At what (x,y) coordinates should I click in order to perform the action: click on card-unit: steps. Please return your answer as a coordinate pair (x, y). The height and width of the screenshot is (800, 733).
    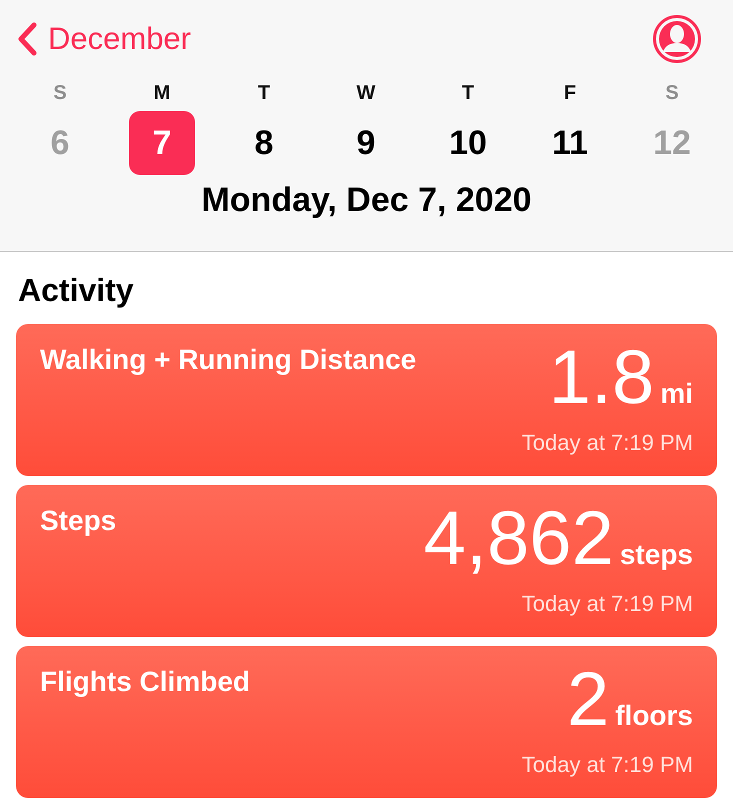
    Looking at the image, I should click on (656, 555).